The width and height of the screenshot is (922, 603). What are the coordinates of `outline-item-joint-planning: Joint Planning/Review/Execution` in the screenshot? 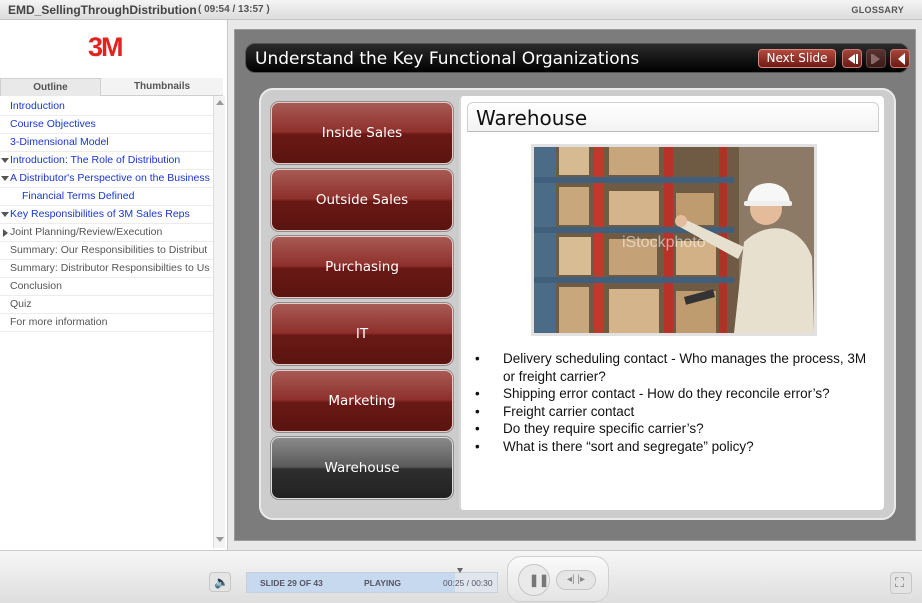 It's located at (106, 233).